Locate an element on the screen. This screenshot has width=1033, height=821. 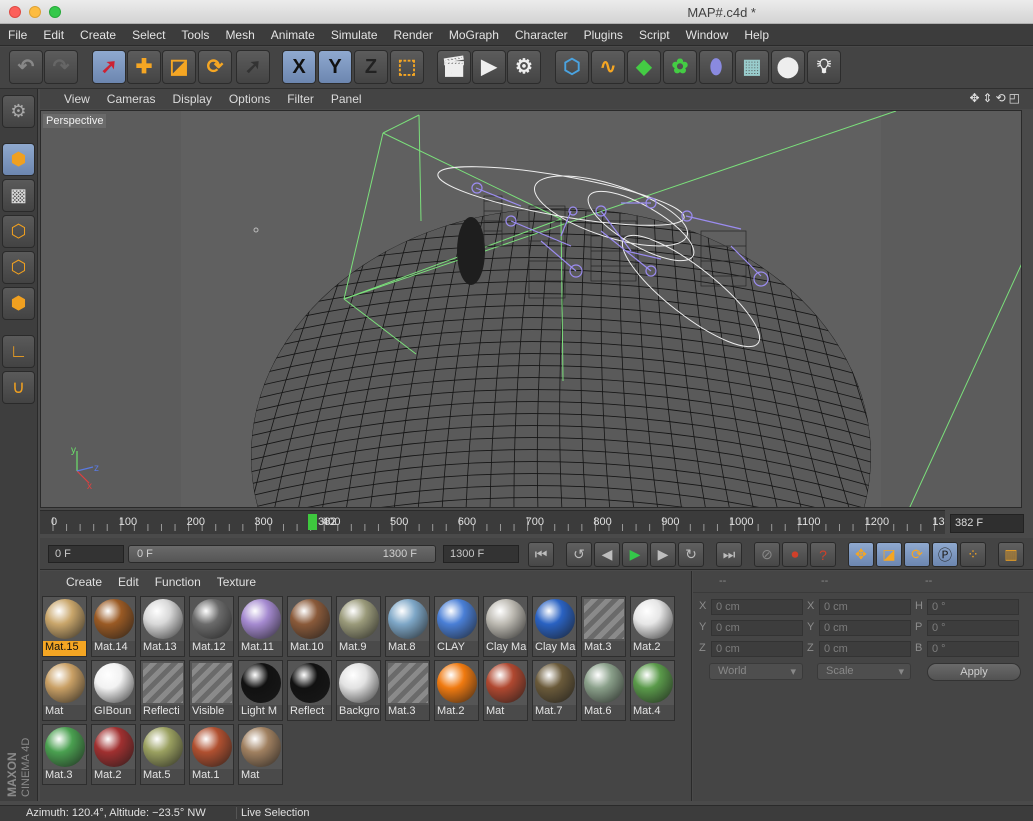
previous-frame-button: ◀ is located at coordinates (607, 554).